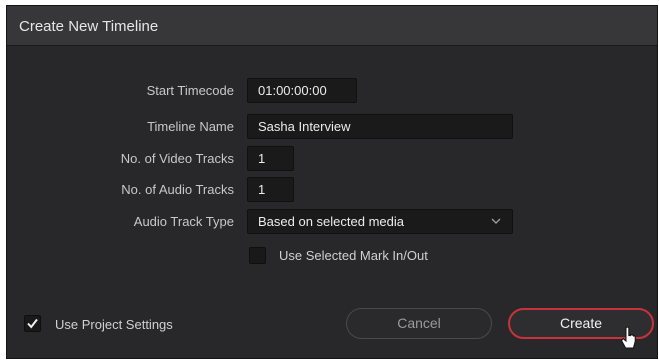  I want to click on checkmark-icon, so click(32, 323).